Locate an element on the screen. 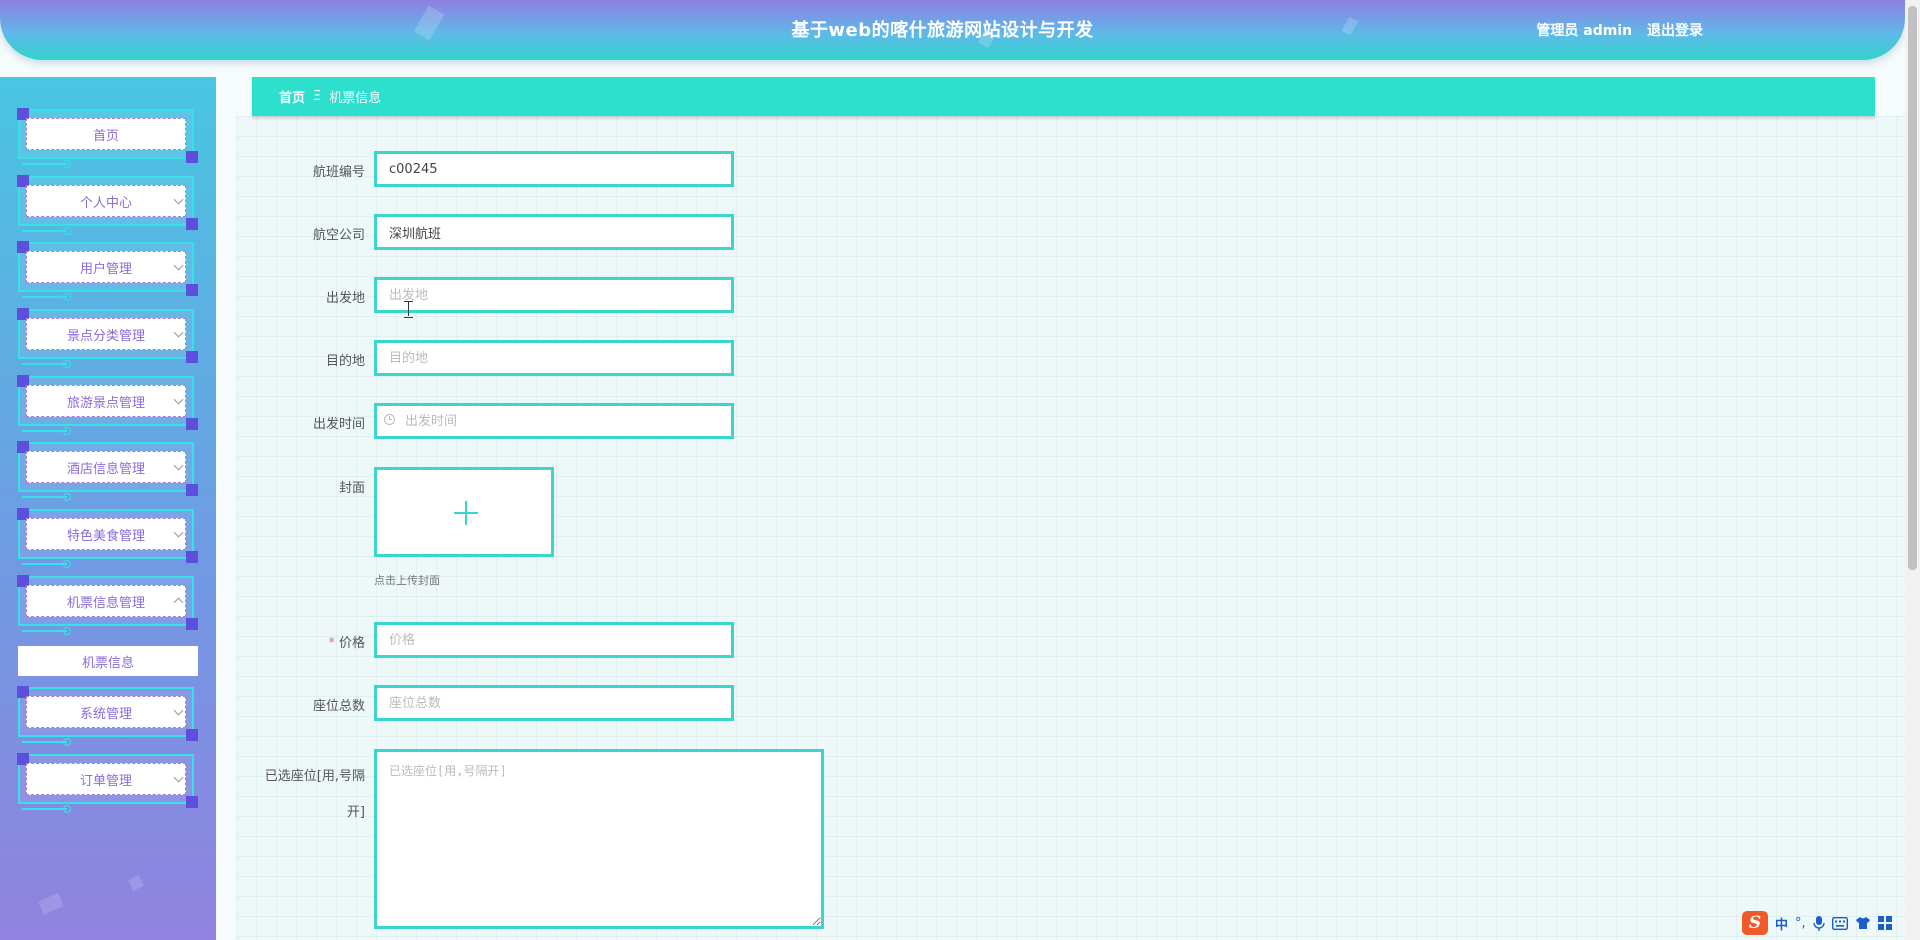 This screenshot has width=1920, height=940. grid-icon is located at coordinates (1884, 923).